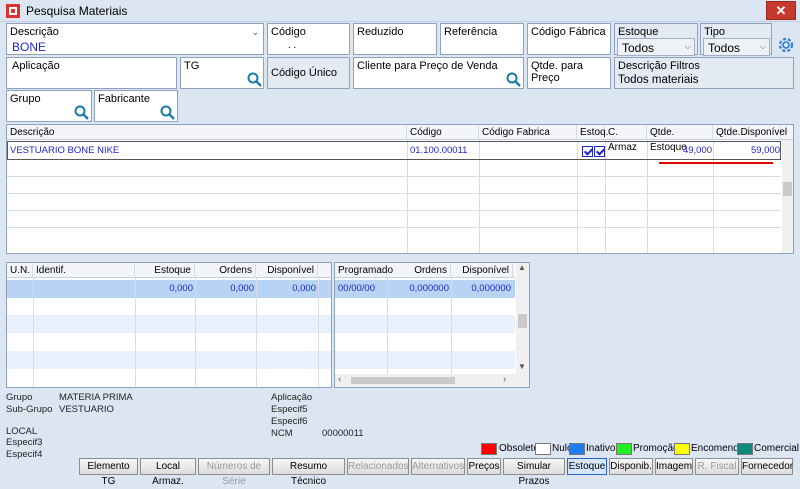 Image resolution: width=800 pixels, height=489 pixels. Describe the element at coordinates (25, 99) in the screenshot. I see `grupo-label: Grupo` at that location.